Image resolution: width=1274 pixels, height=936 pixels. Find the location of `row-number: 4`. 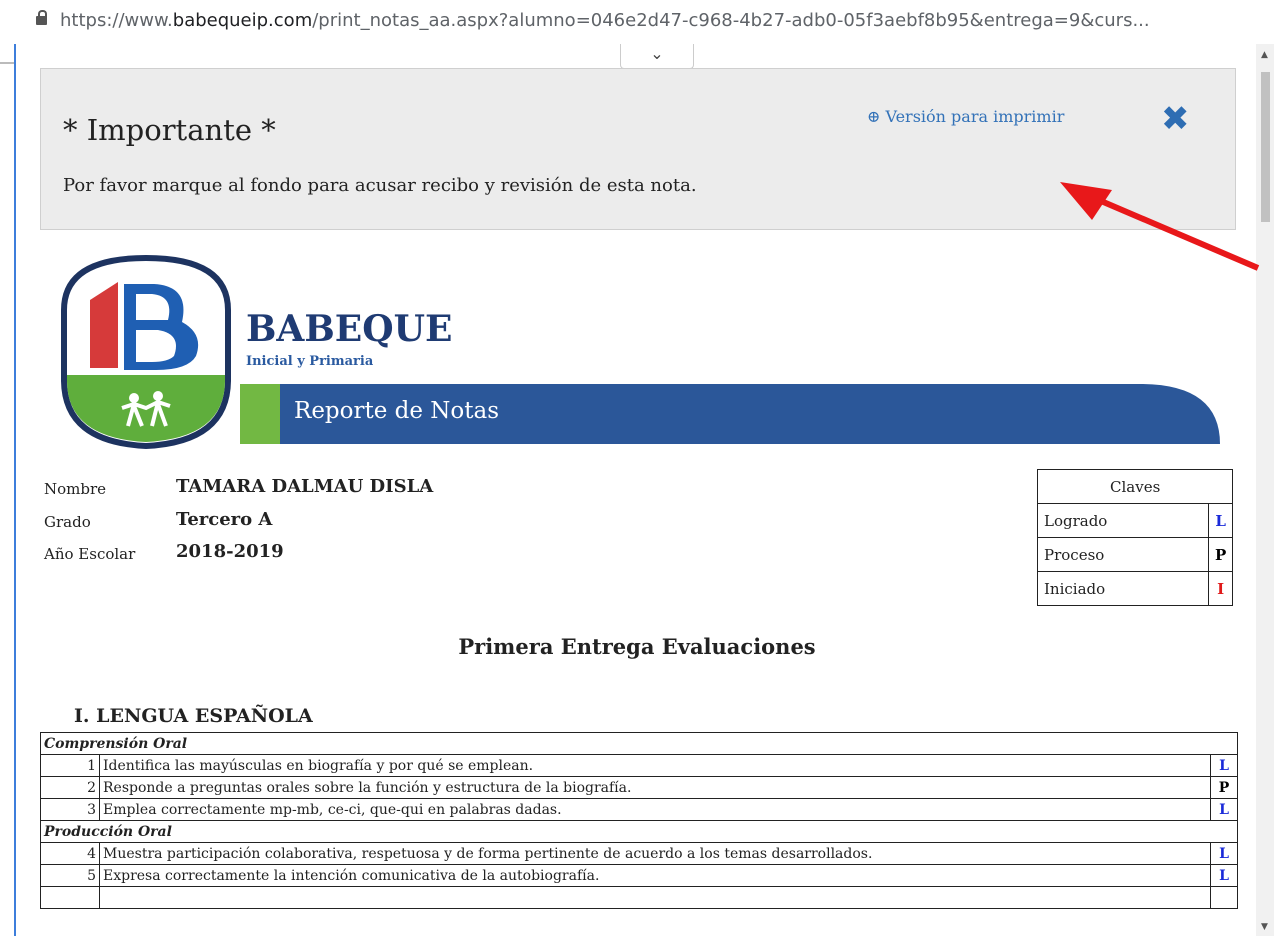

row-number: 4 is located at coordinates (70, 853).